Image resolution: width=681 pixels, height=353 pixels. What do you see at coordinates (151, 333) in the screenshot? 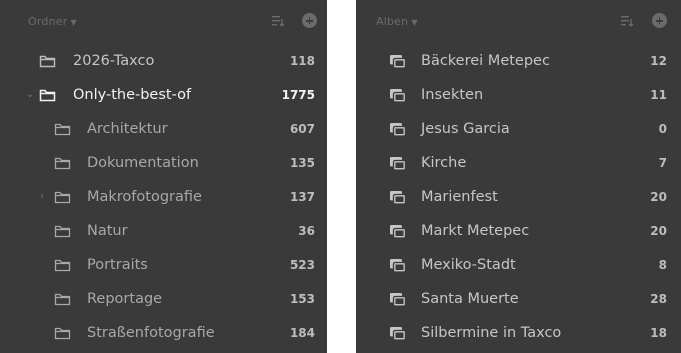
I see `folder-label: Straßenfotografie` at bounding box center [151, 333].